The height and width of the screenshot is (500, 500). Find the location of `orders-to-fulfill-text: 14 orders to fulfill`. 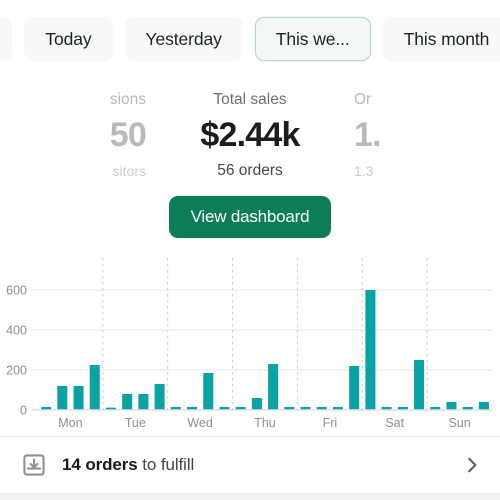

orders-to-fulfill-text: 14 orders to fulfill is located at coordinates (262, 465).